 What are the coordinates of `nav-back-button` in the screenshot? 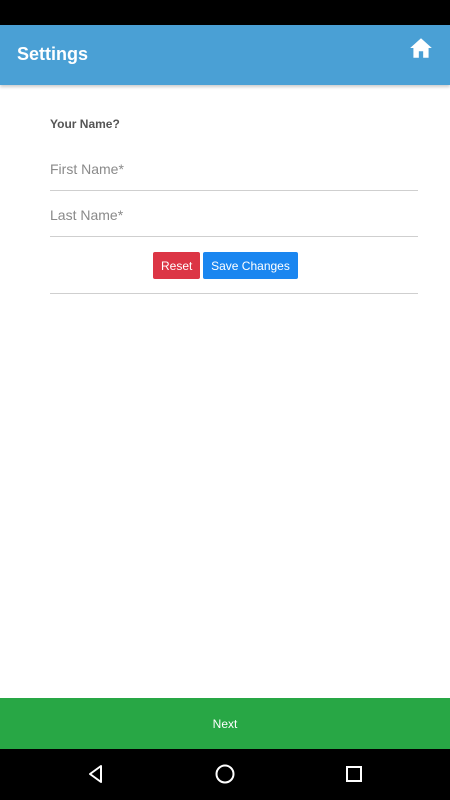 It's located at (96, 774).